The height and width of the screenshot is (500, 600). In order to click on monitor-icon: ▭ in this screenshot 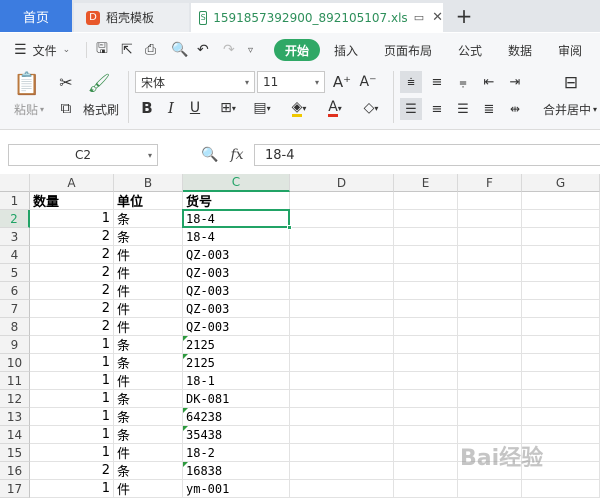, I will do `click(419, 17)`.